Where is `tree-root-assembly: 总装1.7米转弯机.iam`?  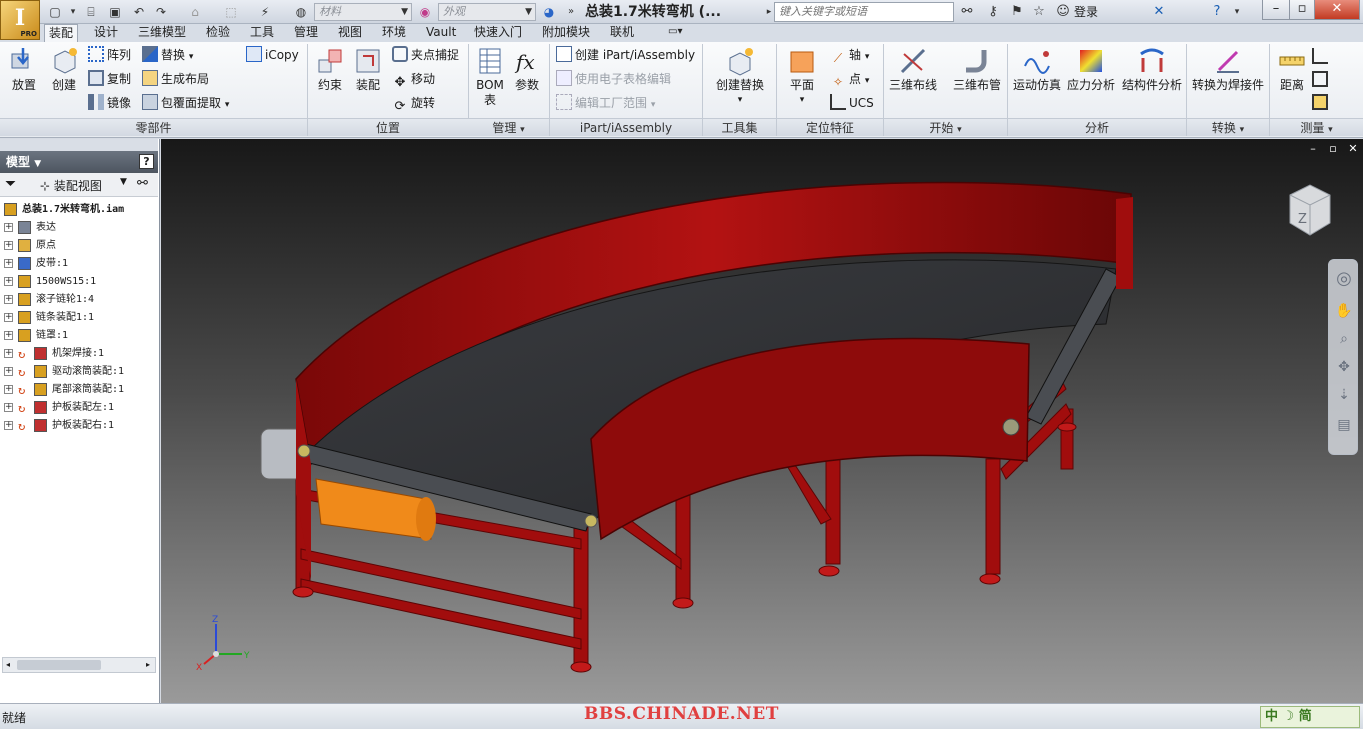
tree-root-assembly: 总装1.7米转弯机.iam is located at coordinates (80, 210).